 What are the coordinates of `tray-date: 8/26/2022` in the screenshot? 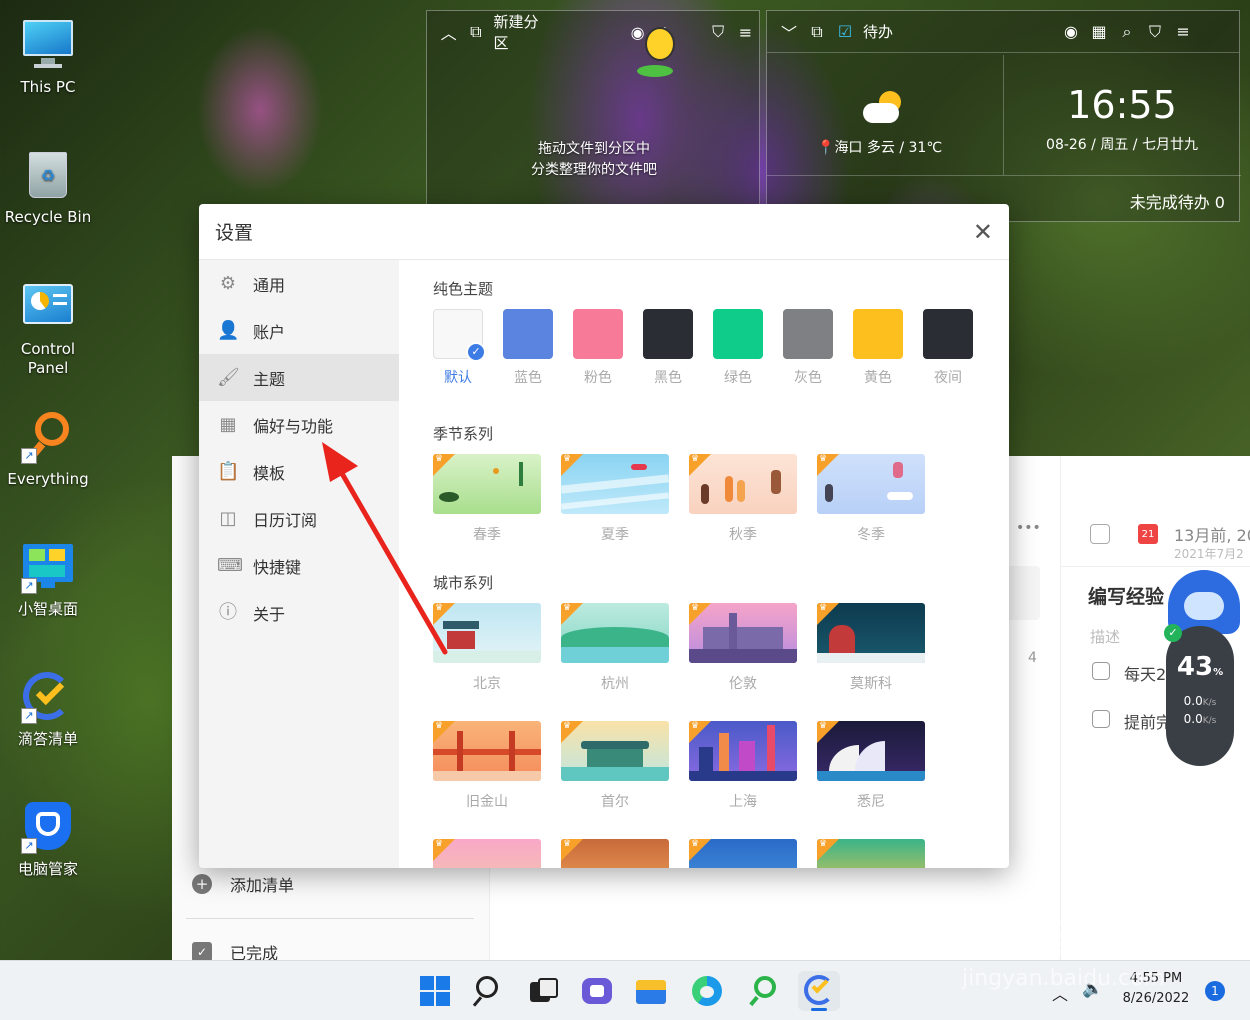 It's located at (1156, 998).